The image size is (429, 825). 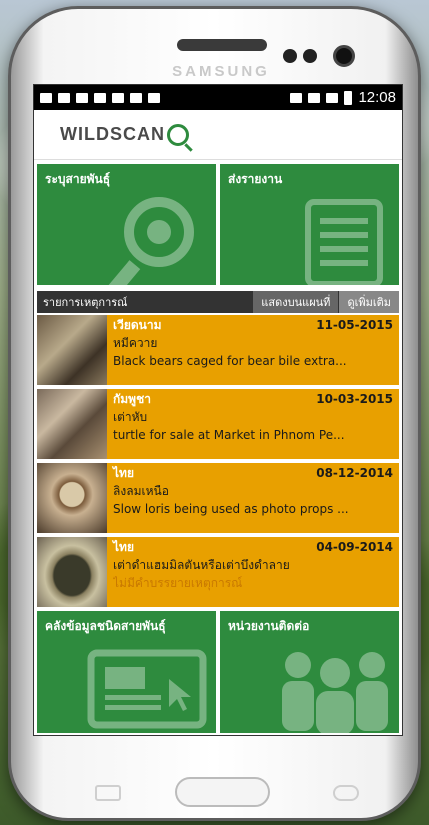 I want to click on see-more-button: ดูเพิ่มเติม, so click(x=369, y=302).